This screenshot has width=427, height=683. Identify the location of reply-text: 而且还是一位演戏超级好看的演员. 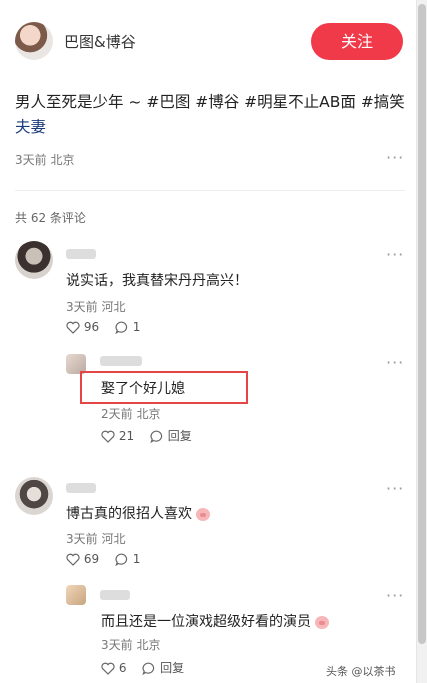
(206, 622).